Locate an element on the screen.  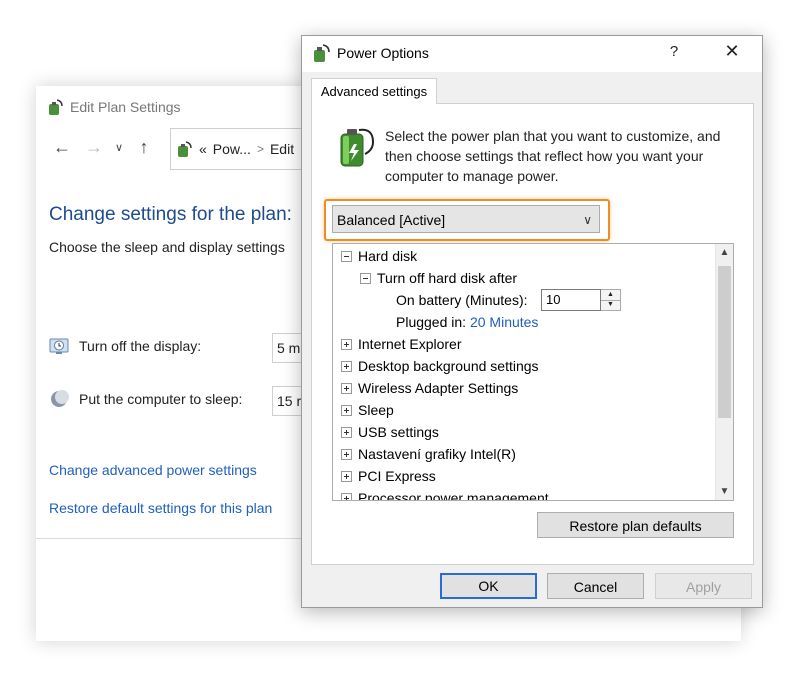
chevron-down-icon: ∨ is located at coordinates (587, 220).